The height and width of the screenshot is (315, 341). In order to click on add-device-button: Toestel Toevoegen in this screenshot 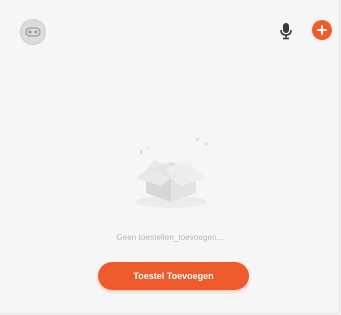, I will do `click(173, 276)`.